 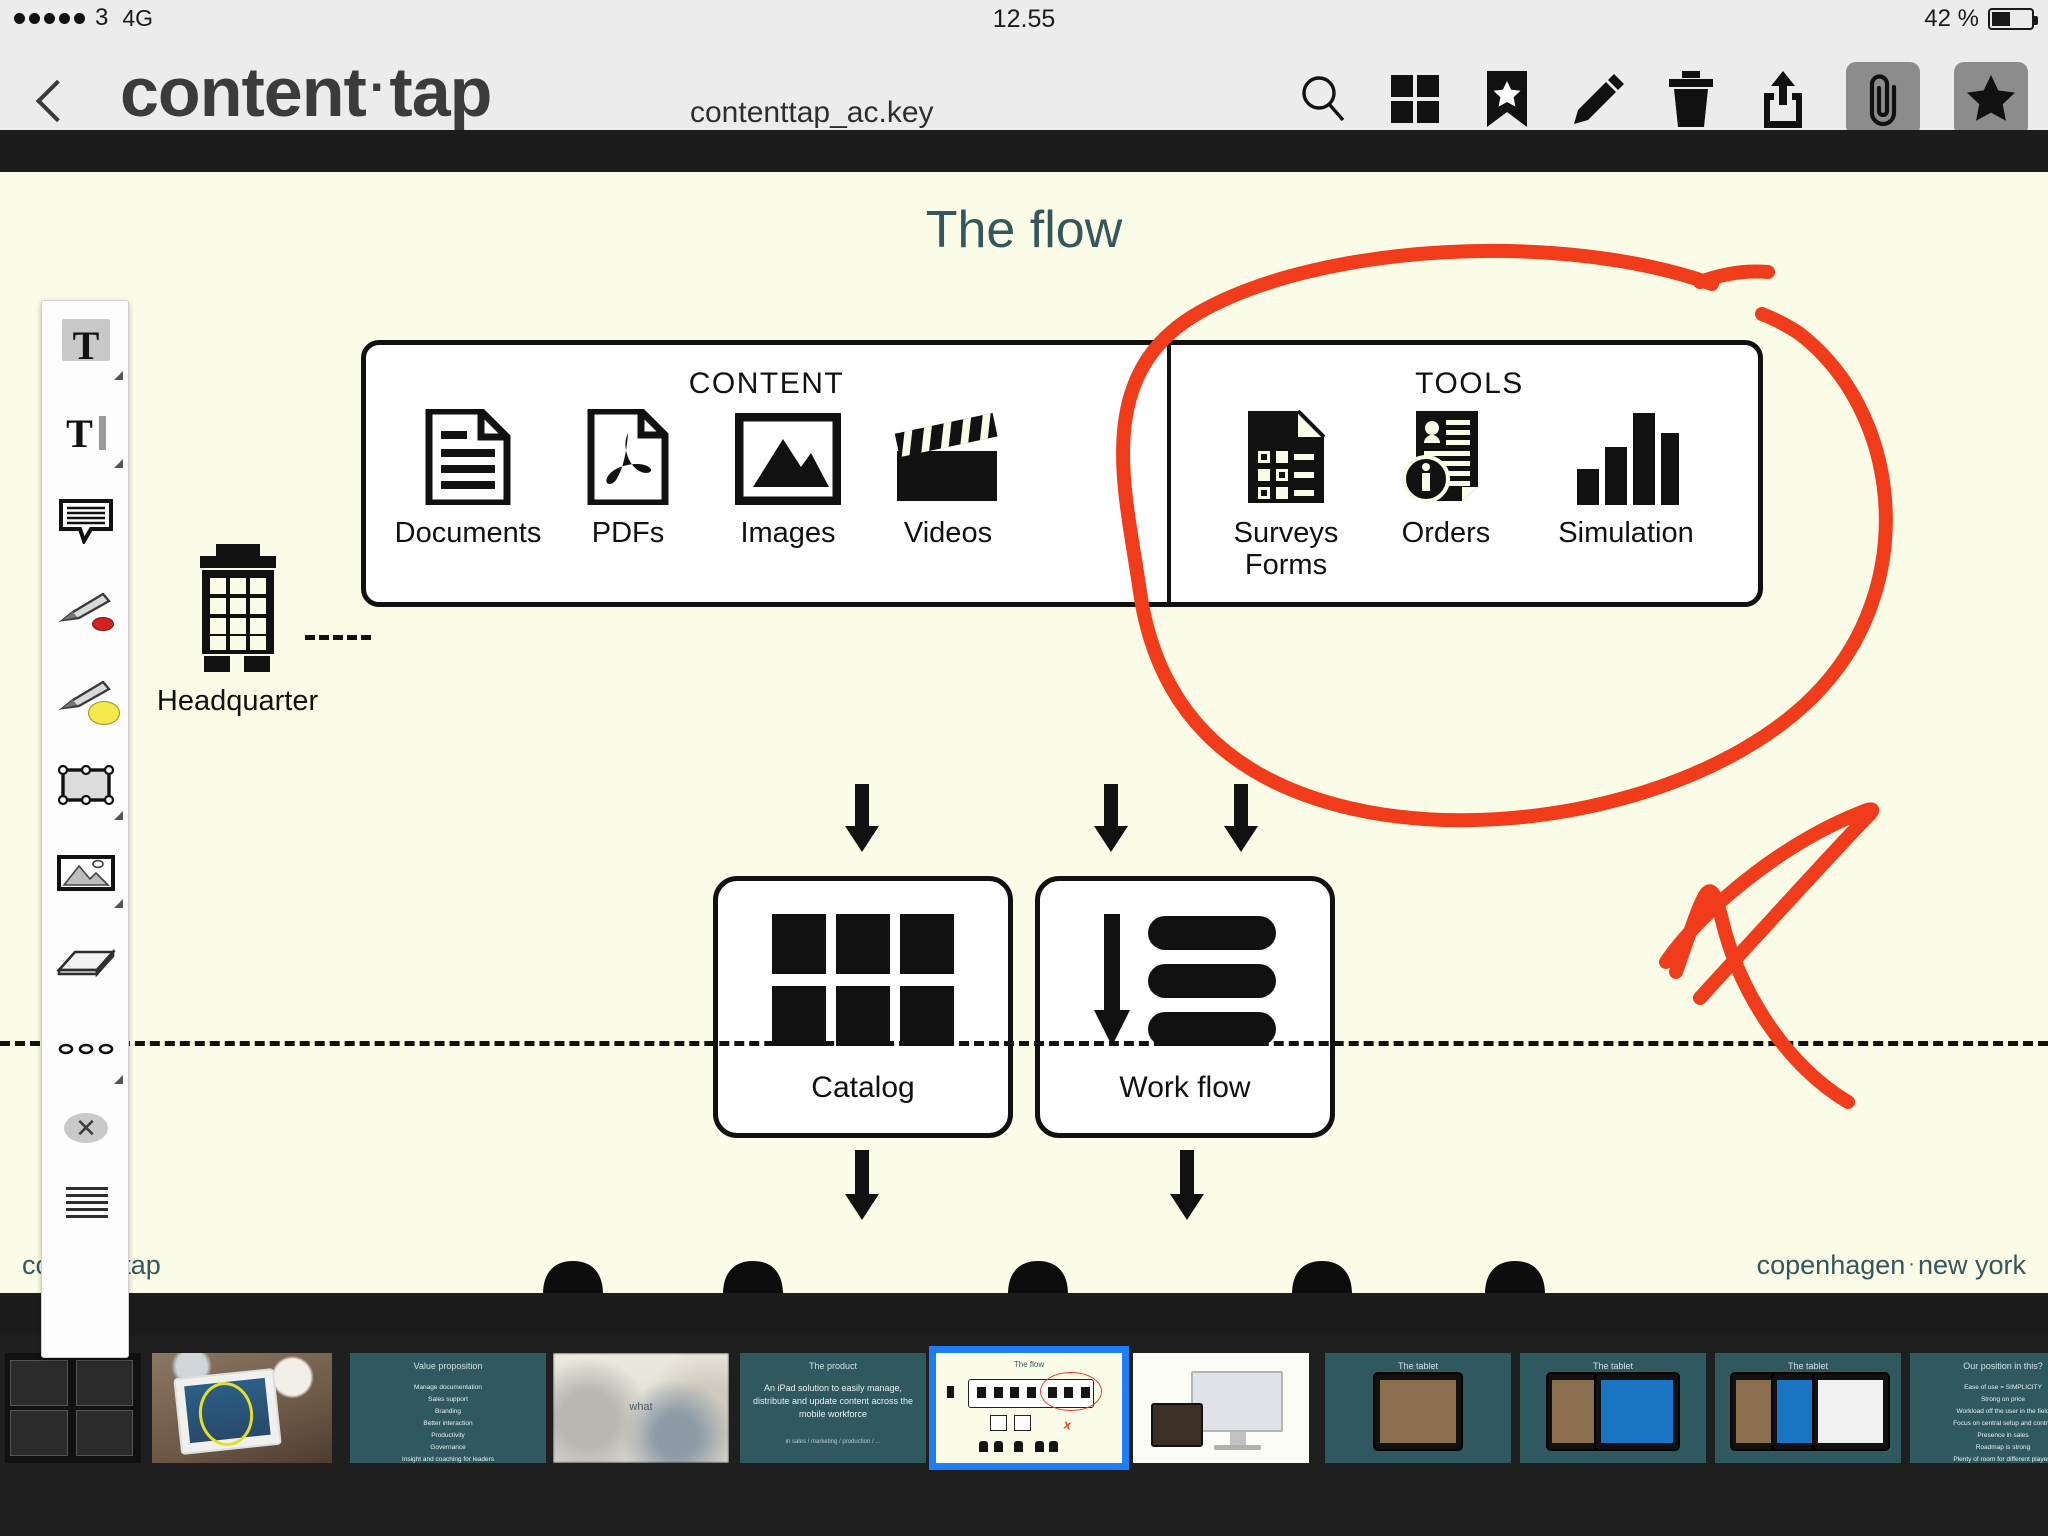 What do you see at coordinates (812, 112) in the screenshot?
I see `document-name-label: contenttap_ac.key` at bounding box center [812, 112].